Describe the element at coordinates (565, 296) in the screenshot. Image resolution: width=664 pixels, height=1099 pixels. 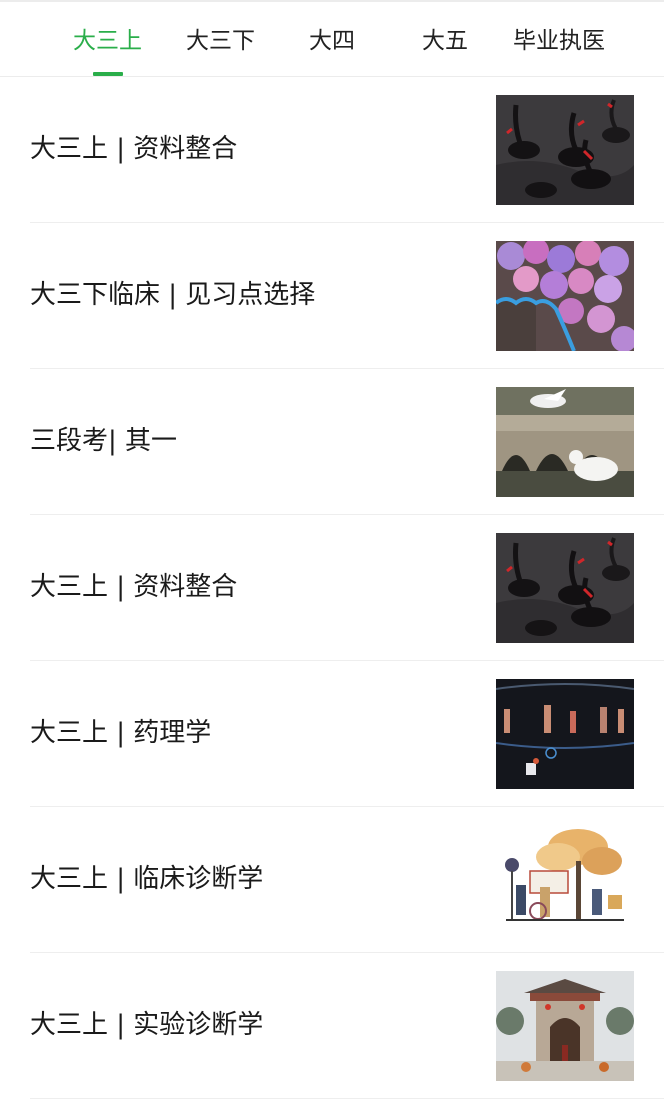
I see `hydrangea-flowers-thumbnail` at that location.